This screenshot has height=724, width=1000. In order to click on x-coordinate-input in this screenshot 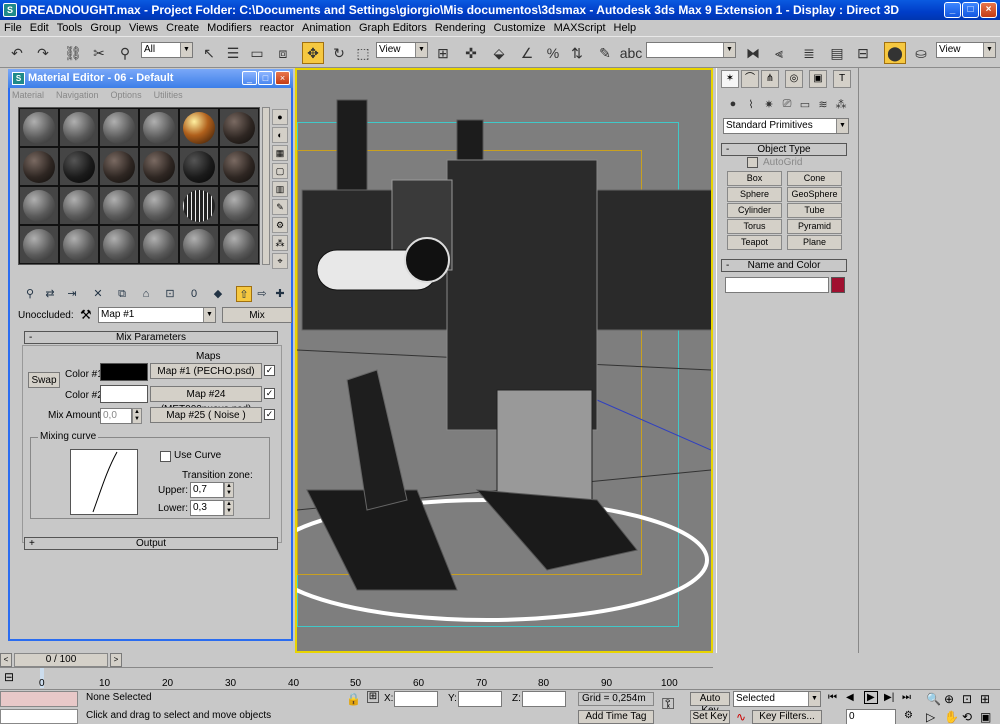, I will do `click(416, 699)`.